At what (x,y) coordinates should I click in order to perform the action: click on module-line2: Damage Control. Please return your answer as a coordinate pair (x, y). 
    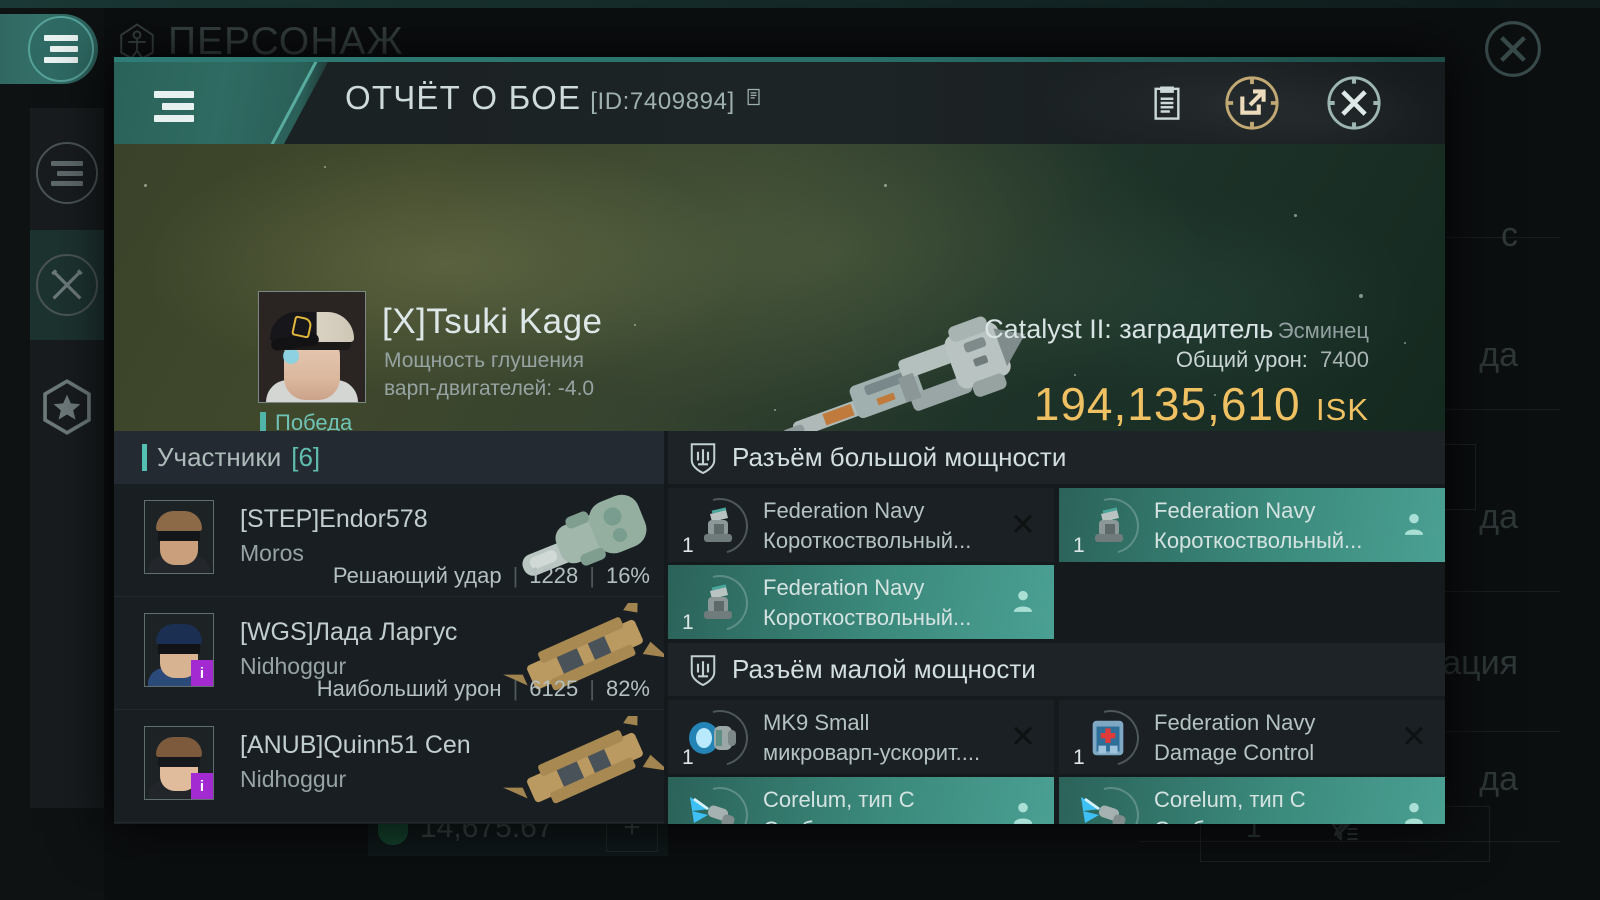
    Looking at the image, I should click on (1234, 752).